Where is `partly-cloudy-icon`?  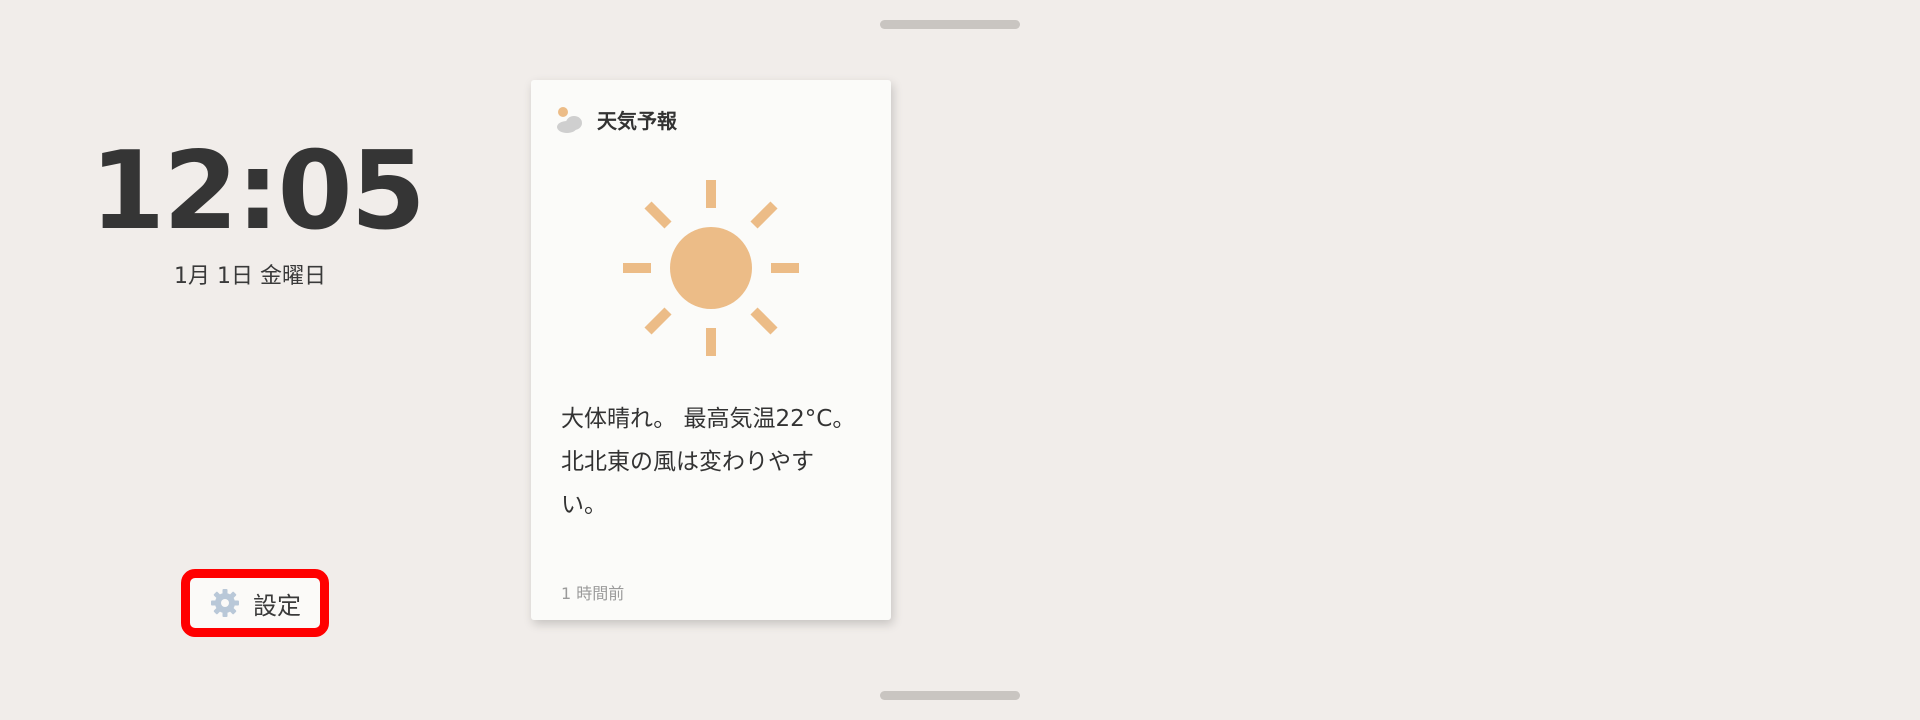 partly-cloudy-icon is located at coordinates (569, 119).